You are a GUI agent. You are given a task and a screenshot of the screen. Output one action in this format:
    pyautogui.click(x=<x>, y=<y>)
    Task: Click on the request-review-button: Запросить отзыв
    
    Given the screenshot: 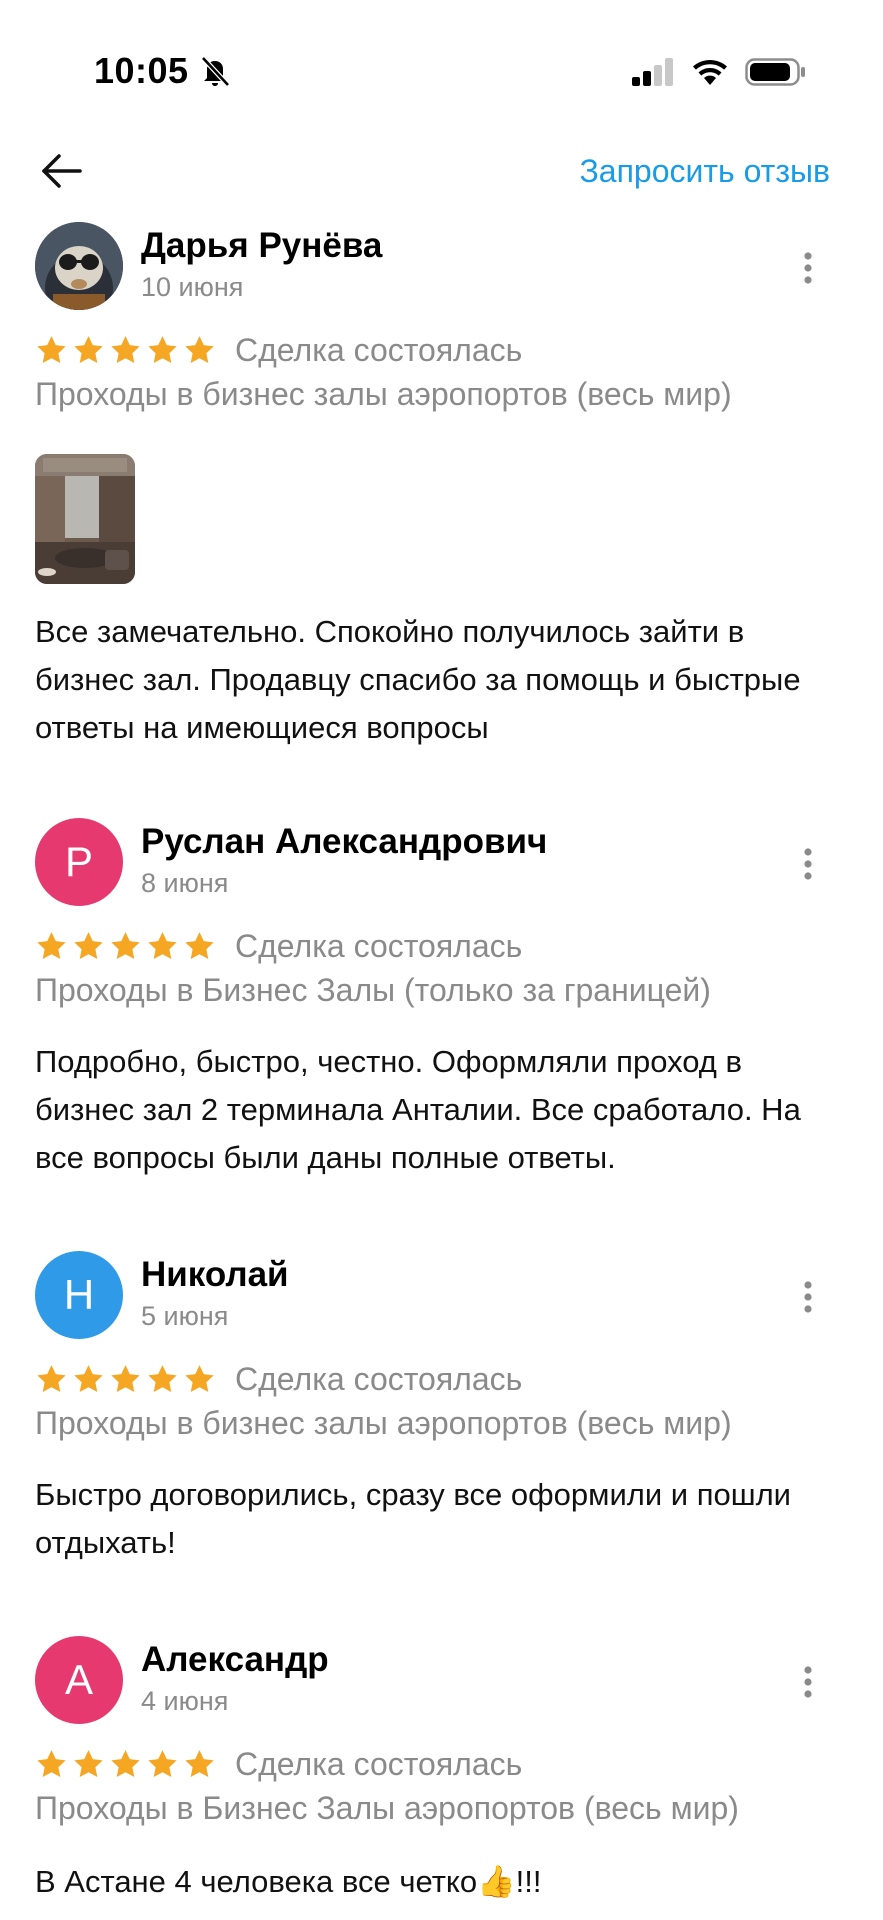 What is the action you would take?
    pyautogui.click(x=704, y=171)
    